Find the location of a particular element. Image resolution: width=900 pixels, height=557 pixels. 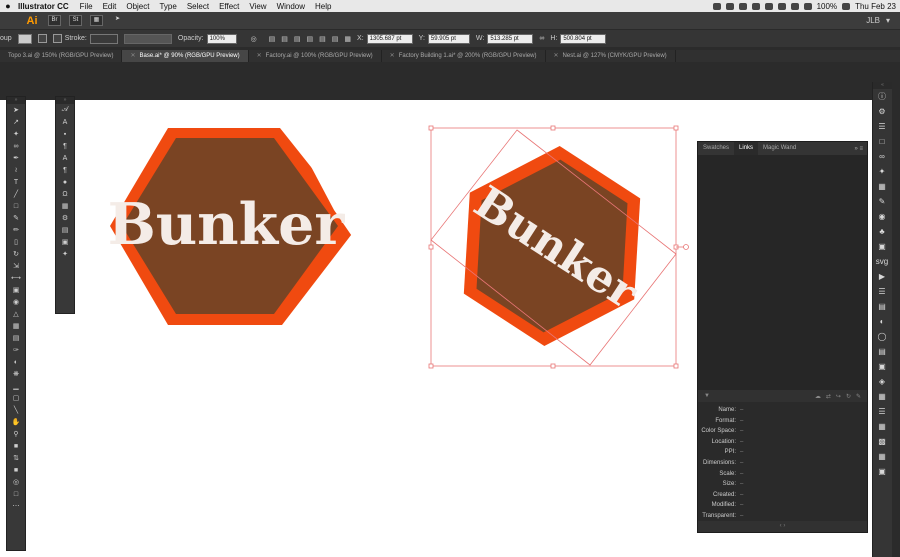

workspace-switcher: JLB is located at coordinates (873, 20).